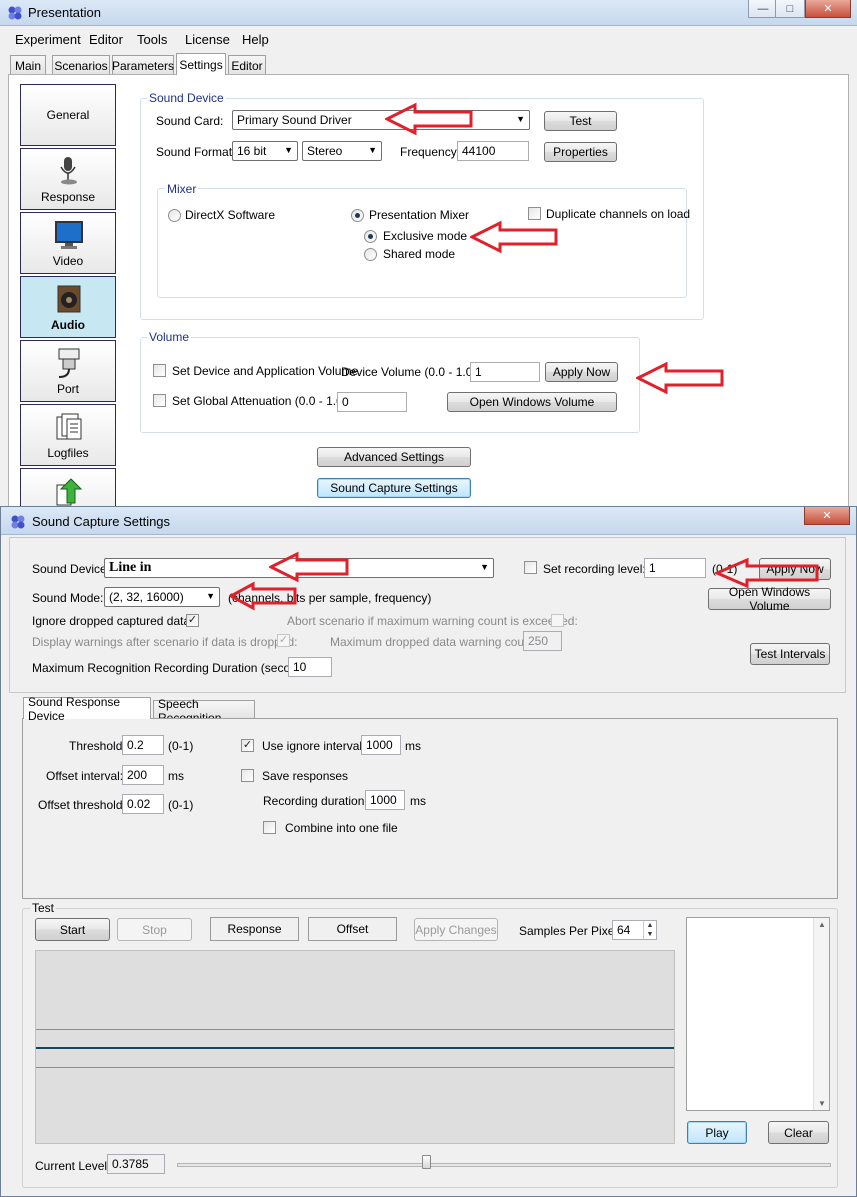 This screenshot has width=857, height=1197. What do you see at coordinates (162, 597) in the screenshot?
I see `sound-mode-select: (2, 32, 16000) ▼` at bounding box center [162, 597].